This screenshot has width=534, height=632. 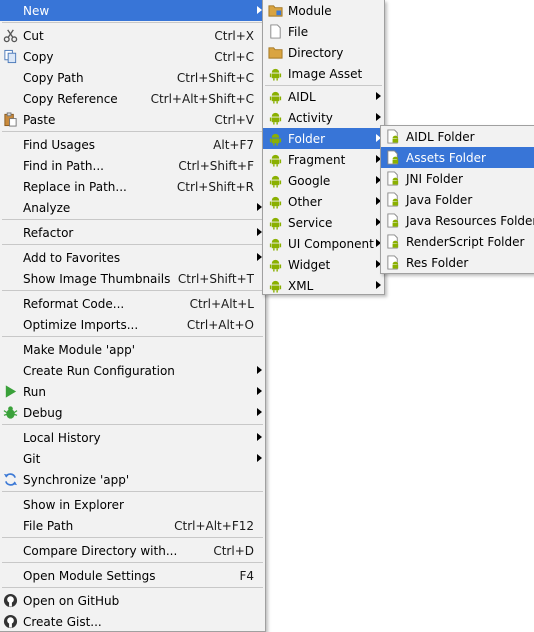 I want to click on new-item-xml: XML, so click(x=323, y=285).